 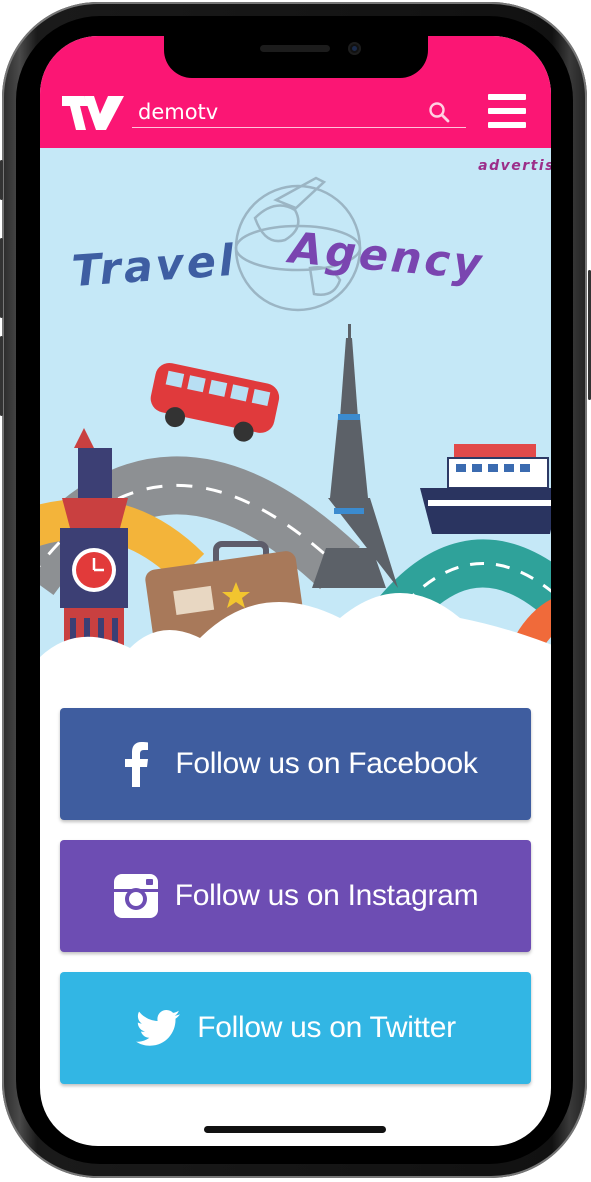 I want to click on front-camera, so click(x=354, y=48).